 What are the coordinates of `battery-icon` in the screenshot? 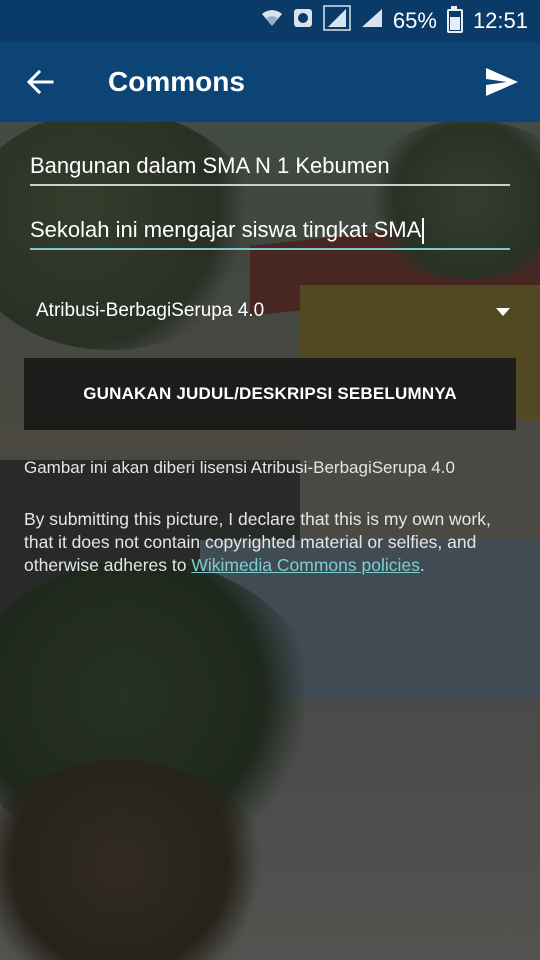 It's located at (454, 19).